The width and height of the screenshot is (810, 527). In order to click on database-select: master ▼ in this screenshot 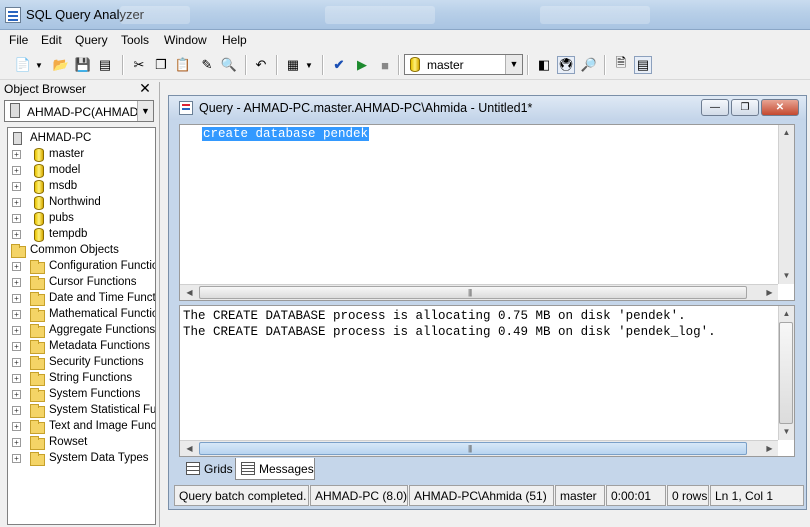, I will do `click(463, 64)`.